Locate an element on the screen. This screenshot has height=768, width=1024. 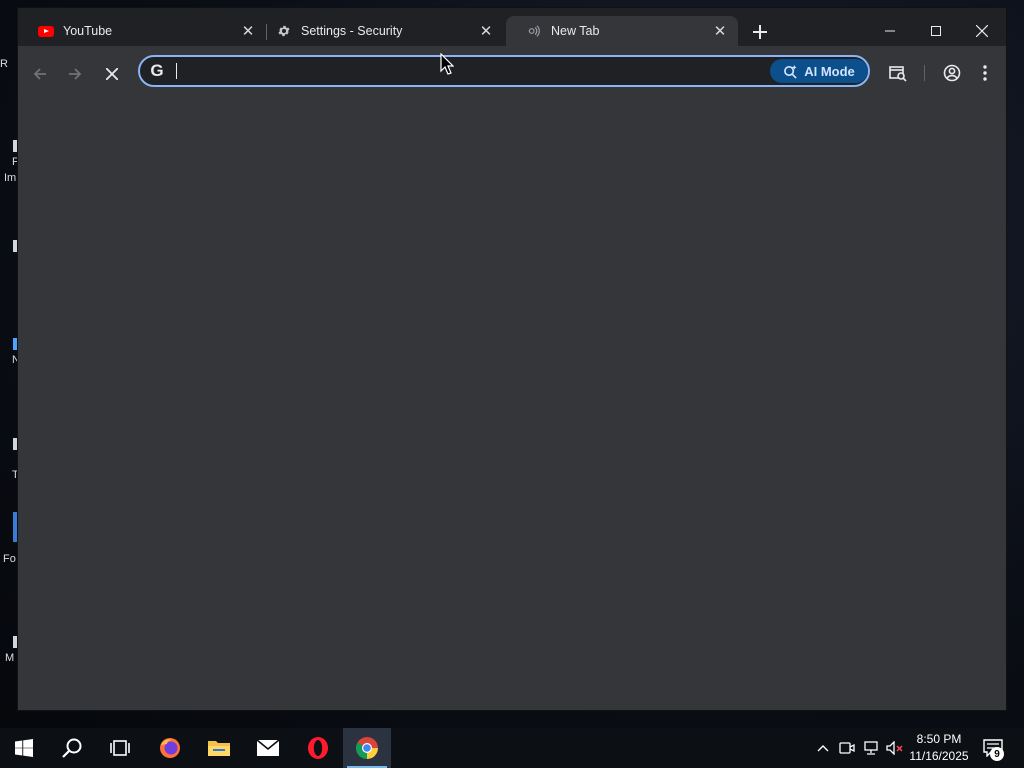
firefox-icon is located at coordinates (170, 748).